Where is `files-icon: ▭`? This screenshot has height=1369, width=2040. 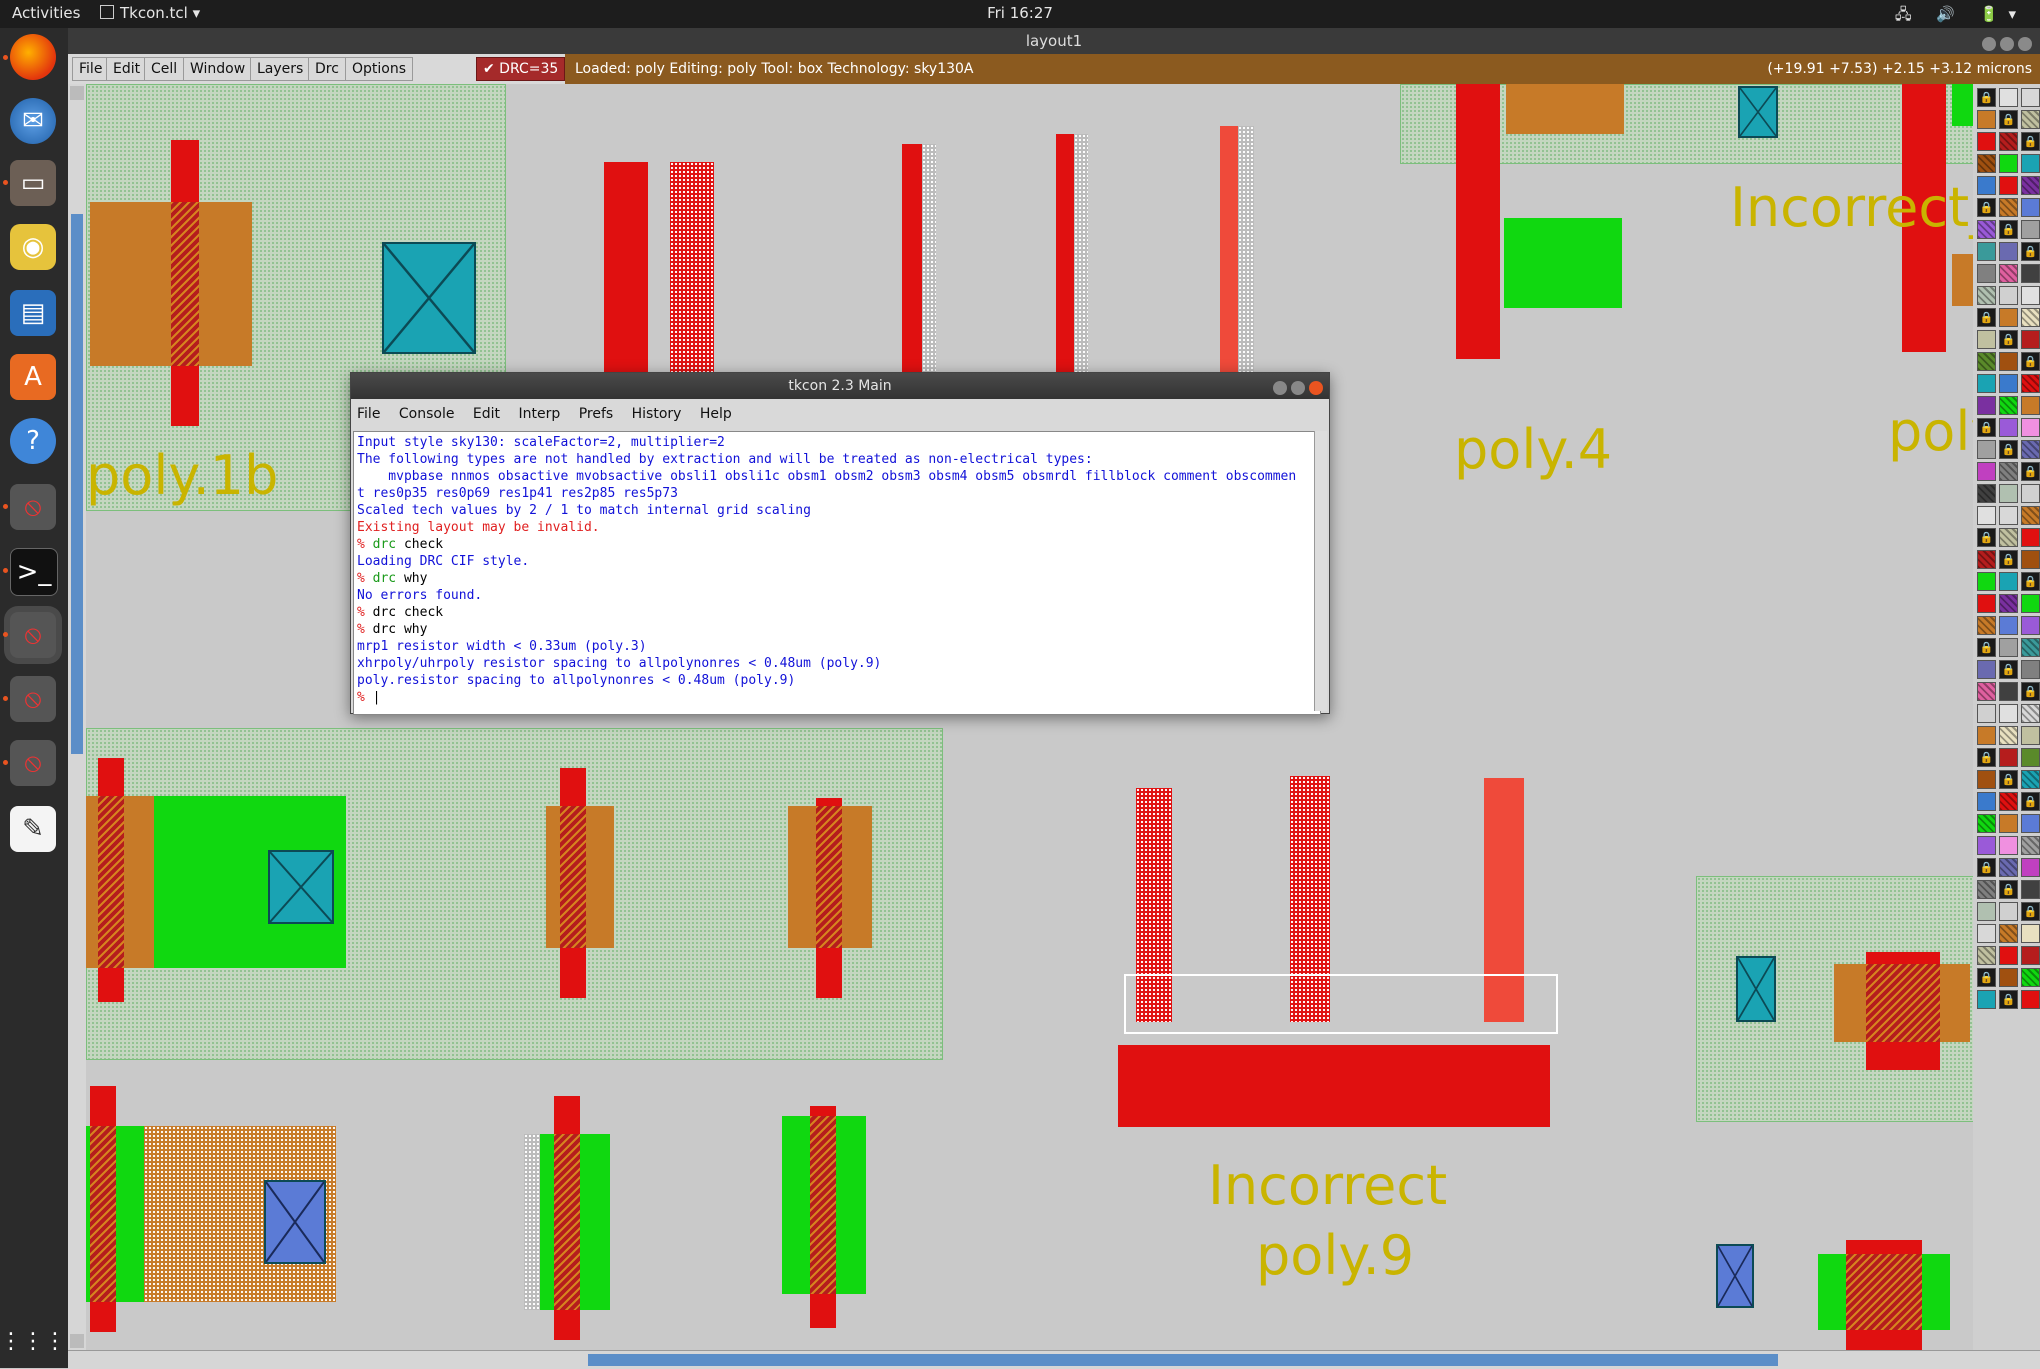
files-icon: ▭ is located at coordinates (33, 183).